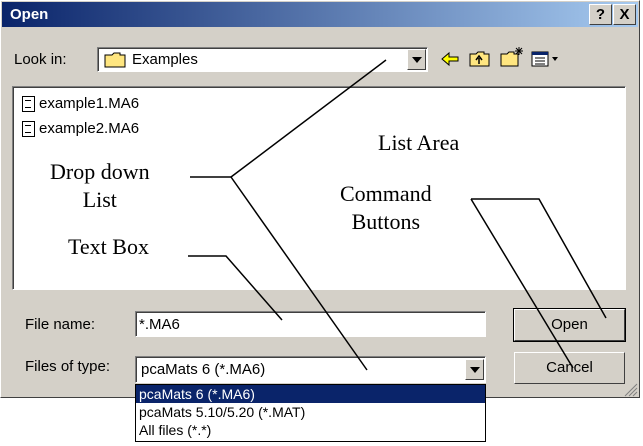 This screenshot has width=643, height=446. Describe the element at coordinates (539, 258) in the screenshot. I see `callout-to-open-button` at that location.